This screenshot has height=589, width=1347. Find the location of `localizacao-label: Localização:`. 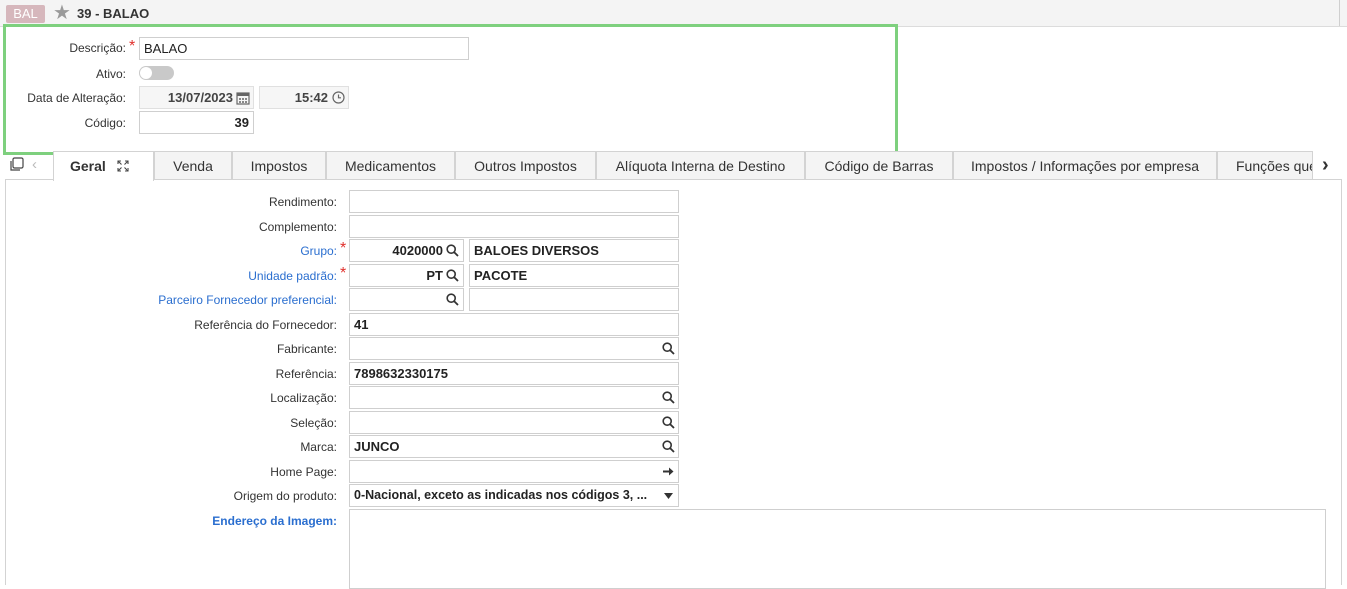

localizacao-label: Localização: is located at coordinates (303, 398).